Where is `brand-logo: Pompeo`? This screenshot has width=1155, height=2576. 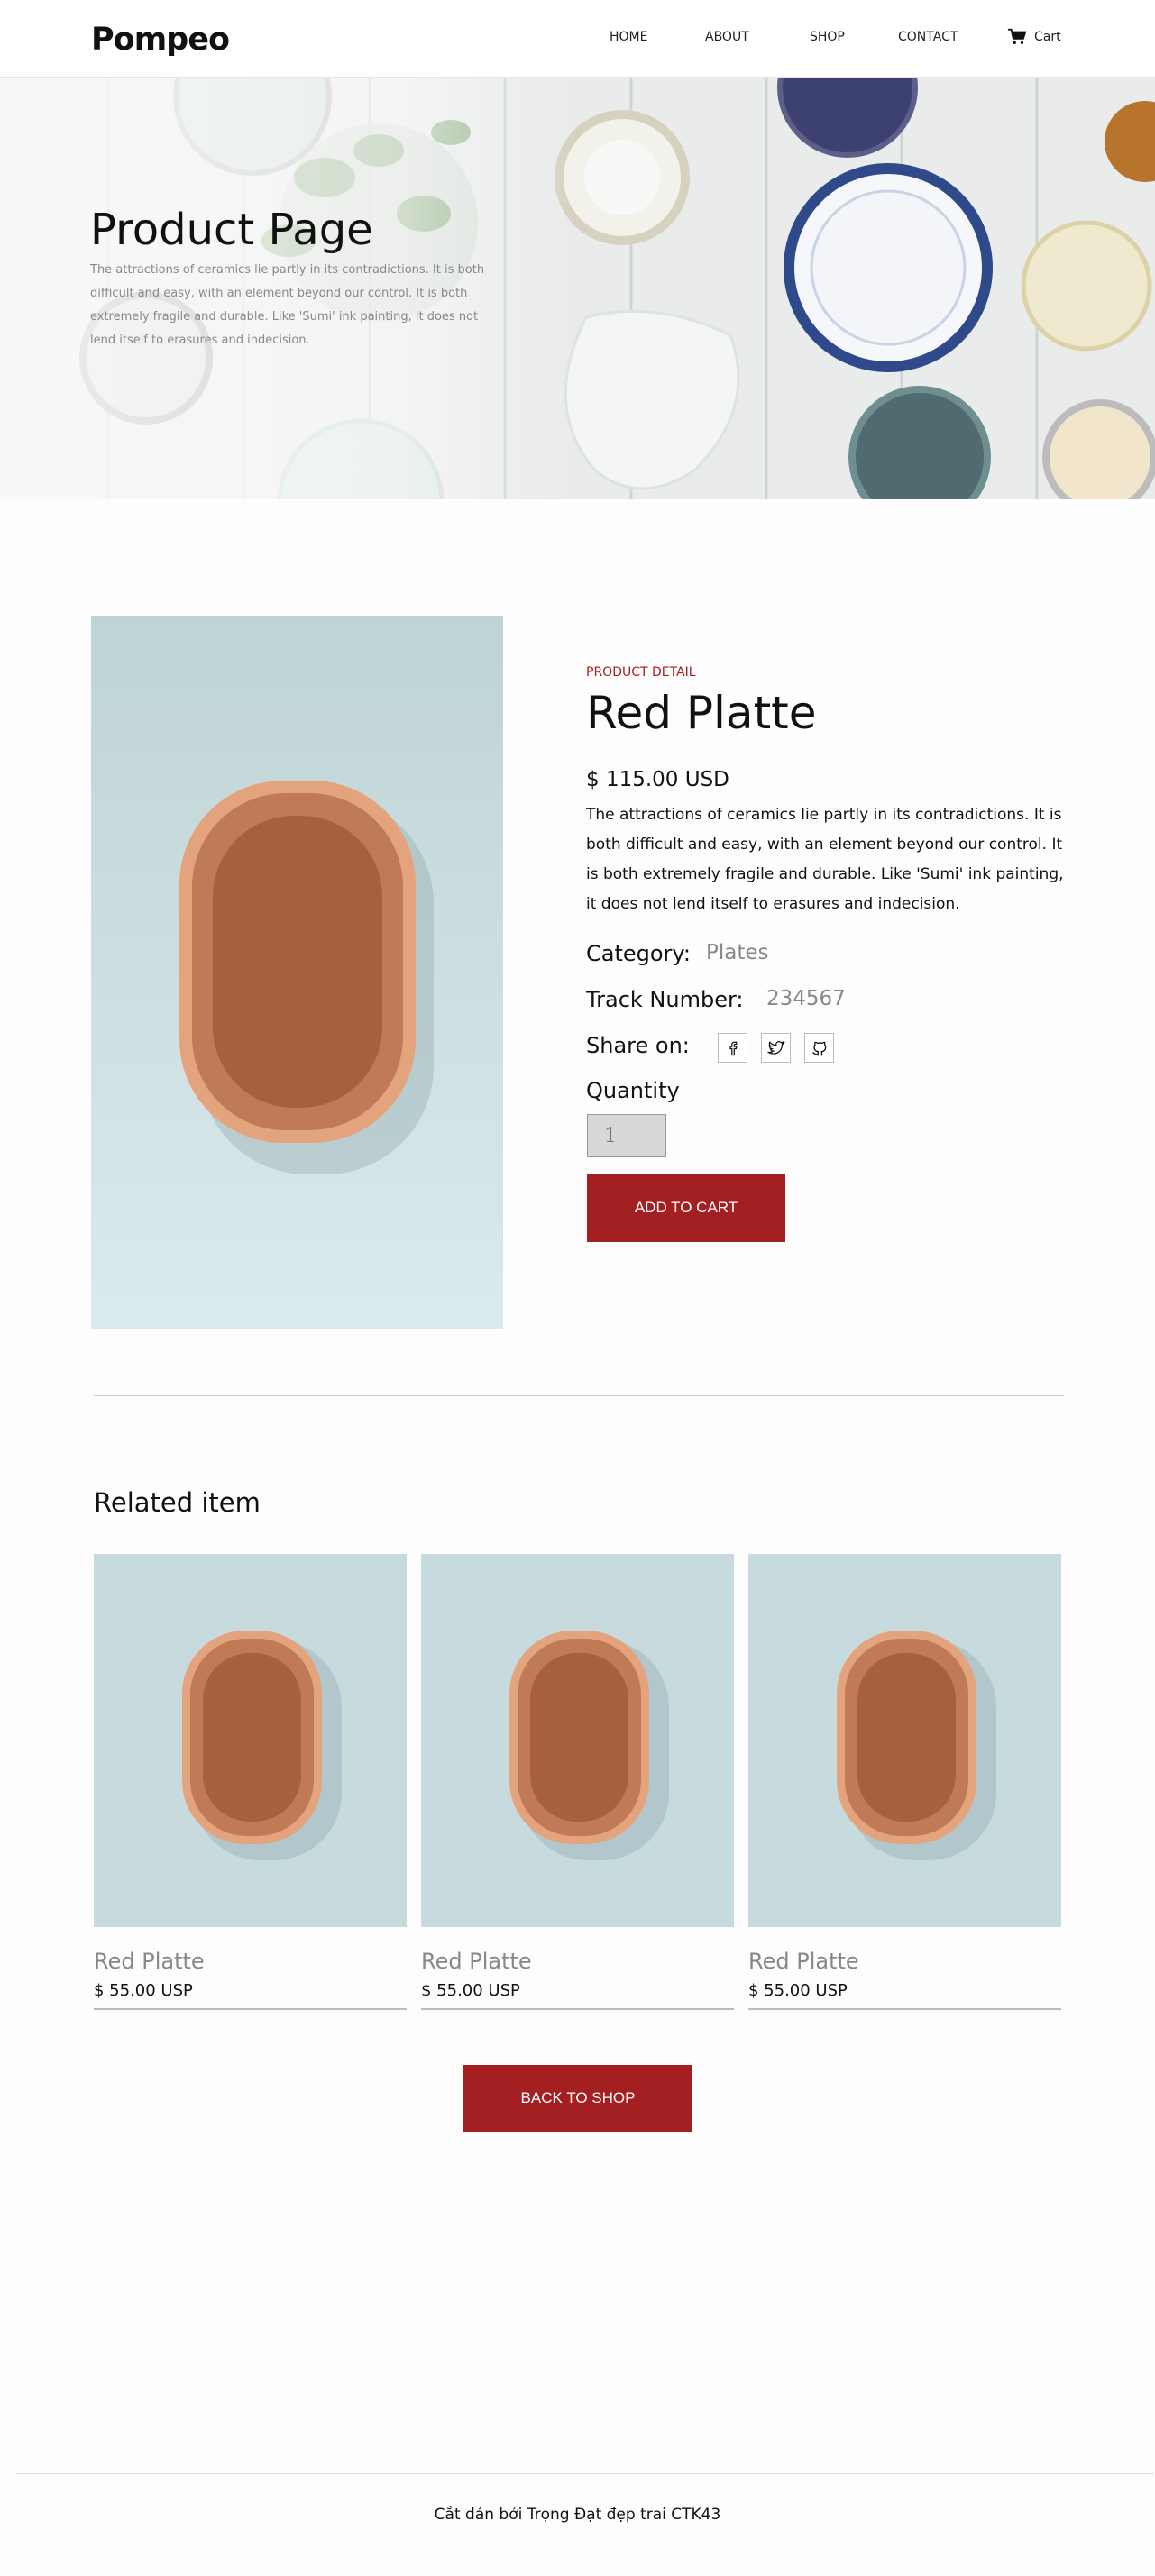 brand-logo: Pompeo is located at coordinates (160, 40).